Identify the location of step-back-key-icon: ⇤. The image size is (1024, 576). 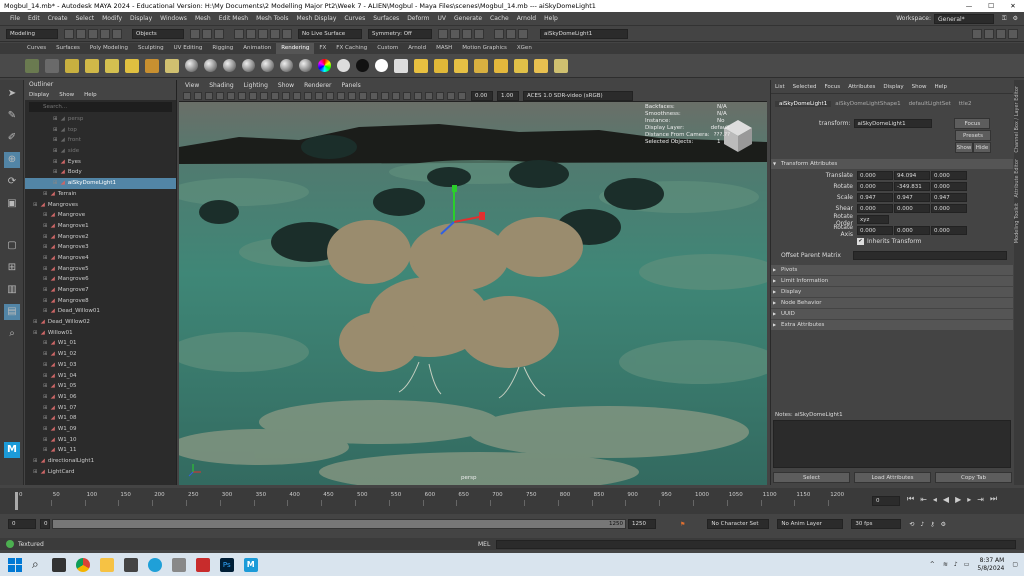
(923, 499).